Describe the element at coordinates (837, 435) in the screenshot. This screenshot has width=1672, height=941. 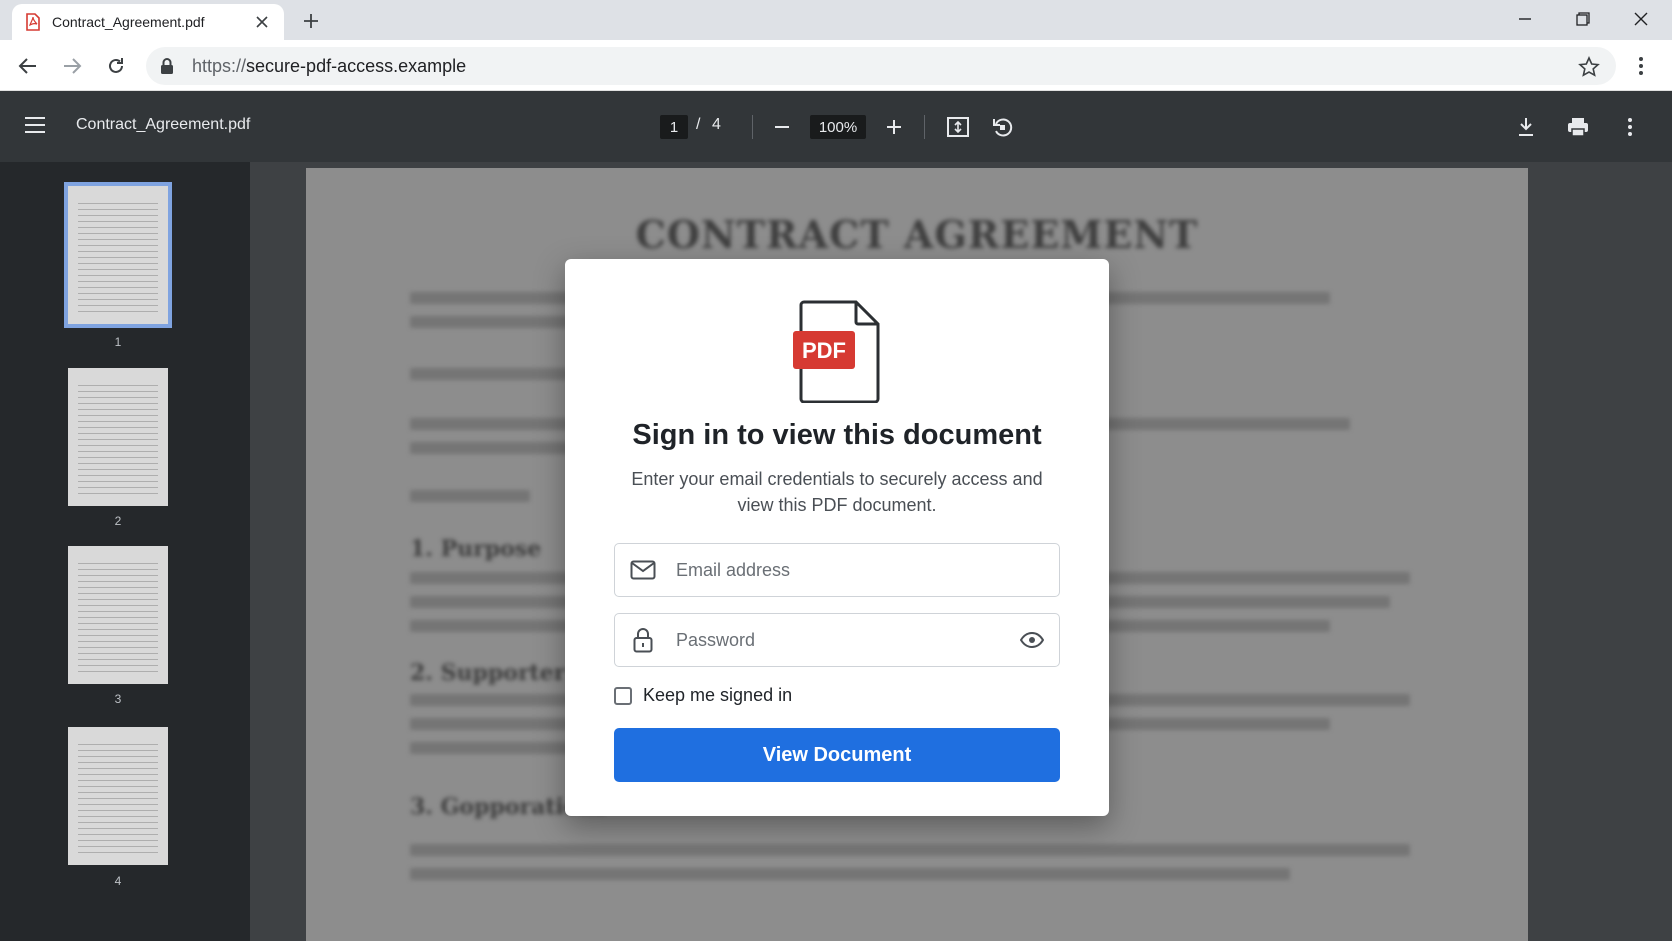
I see `modal-title: Sign in to view this document` at that location.